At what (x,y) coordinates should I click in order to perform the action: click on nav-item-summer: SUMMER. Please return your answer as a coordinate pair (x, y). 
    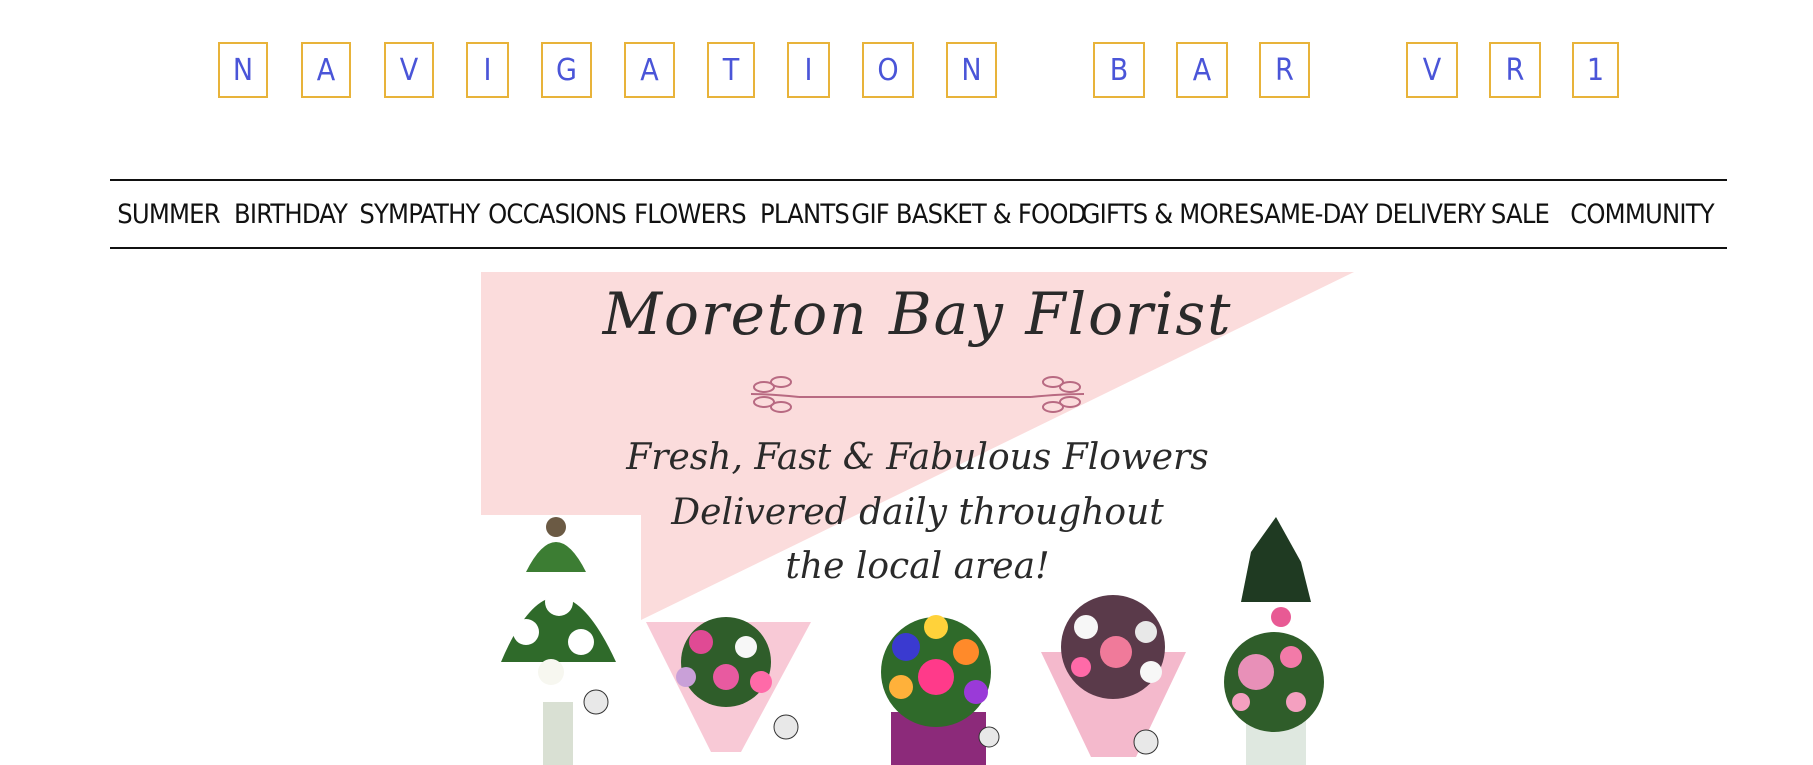
    Looking at the image, I should click on (168, 214).